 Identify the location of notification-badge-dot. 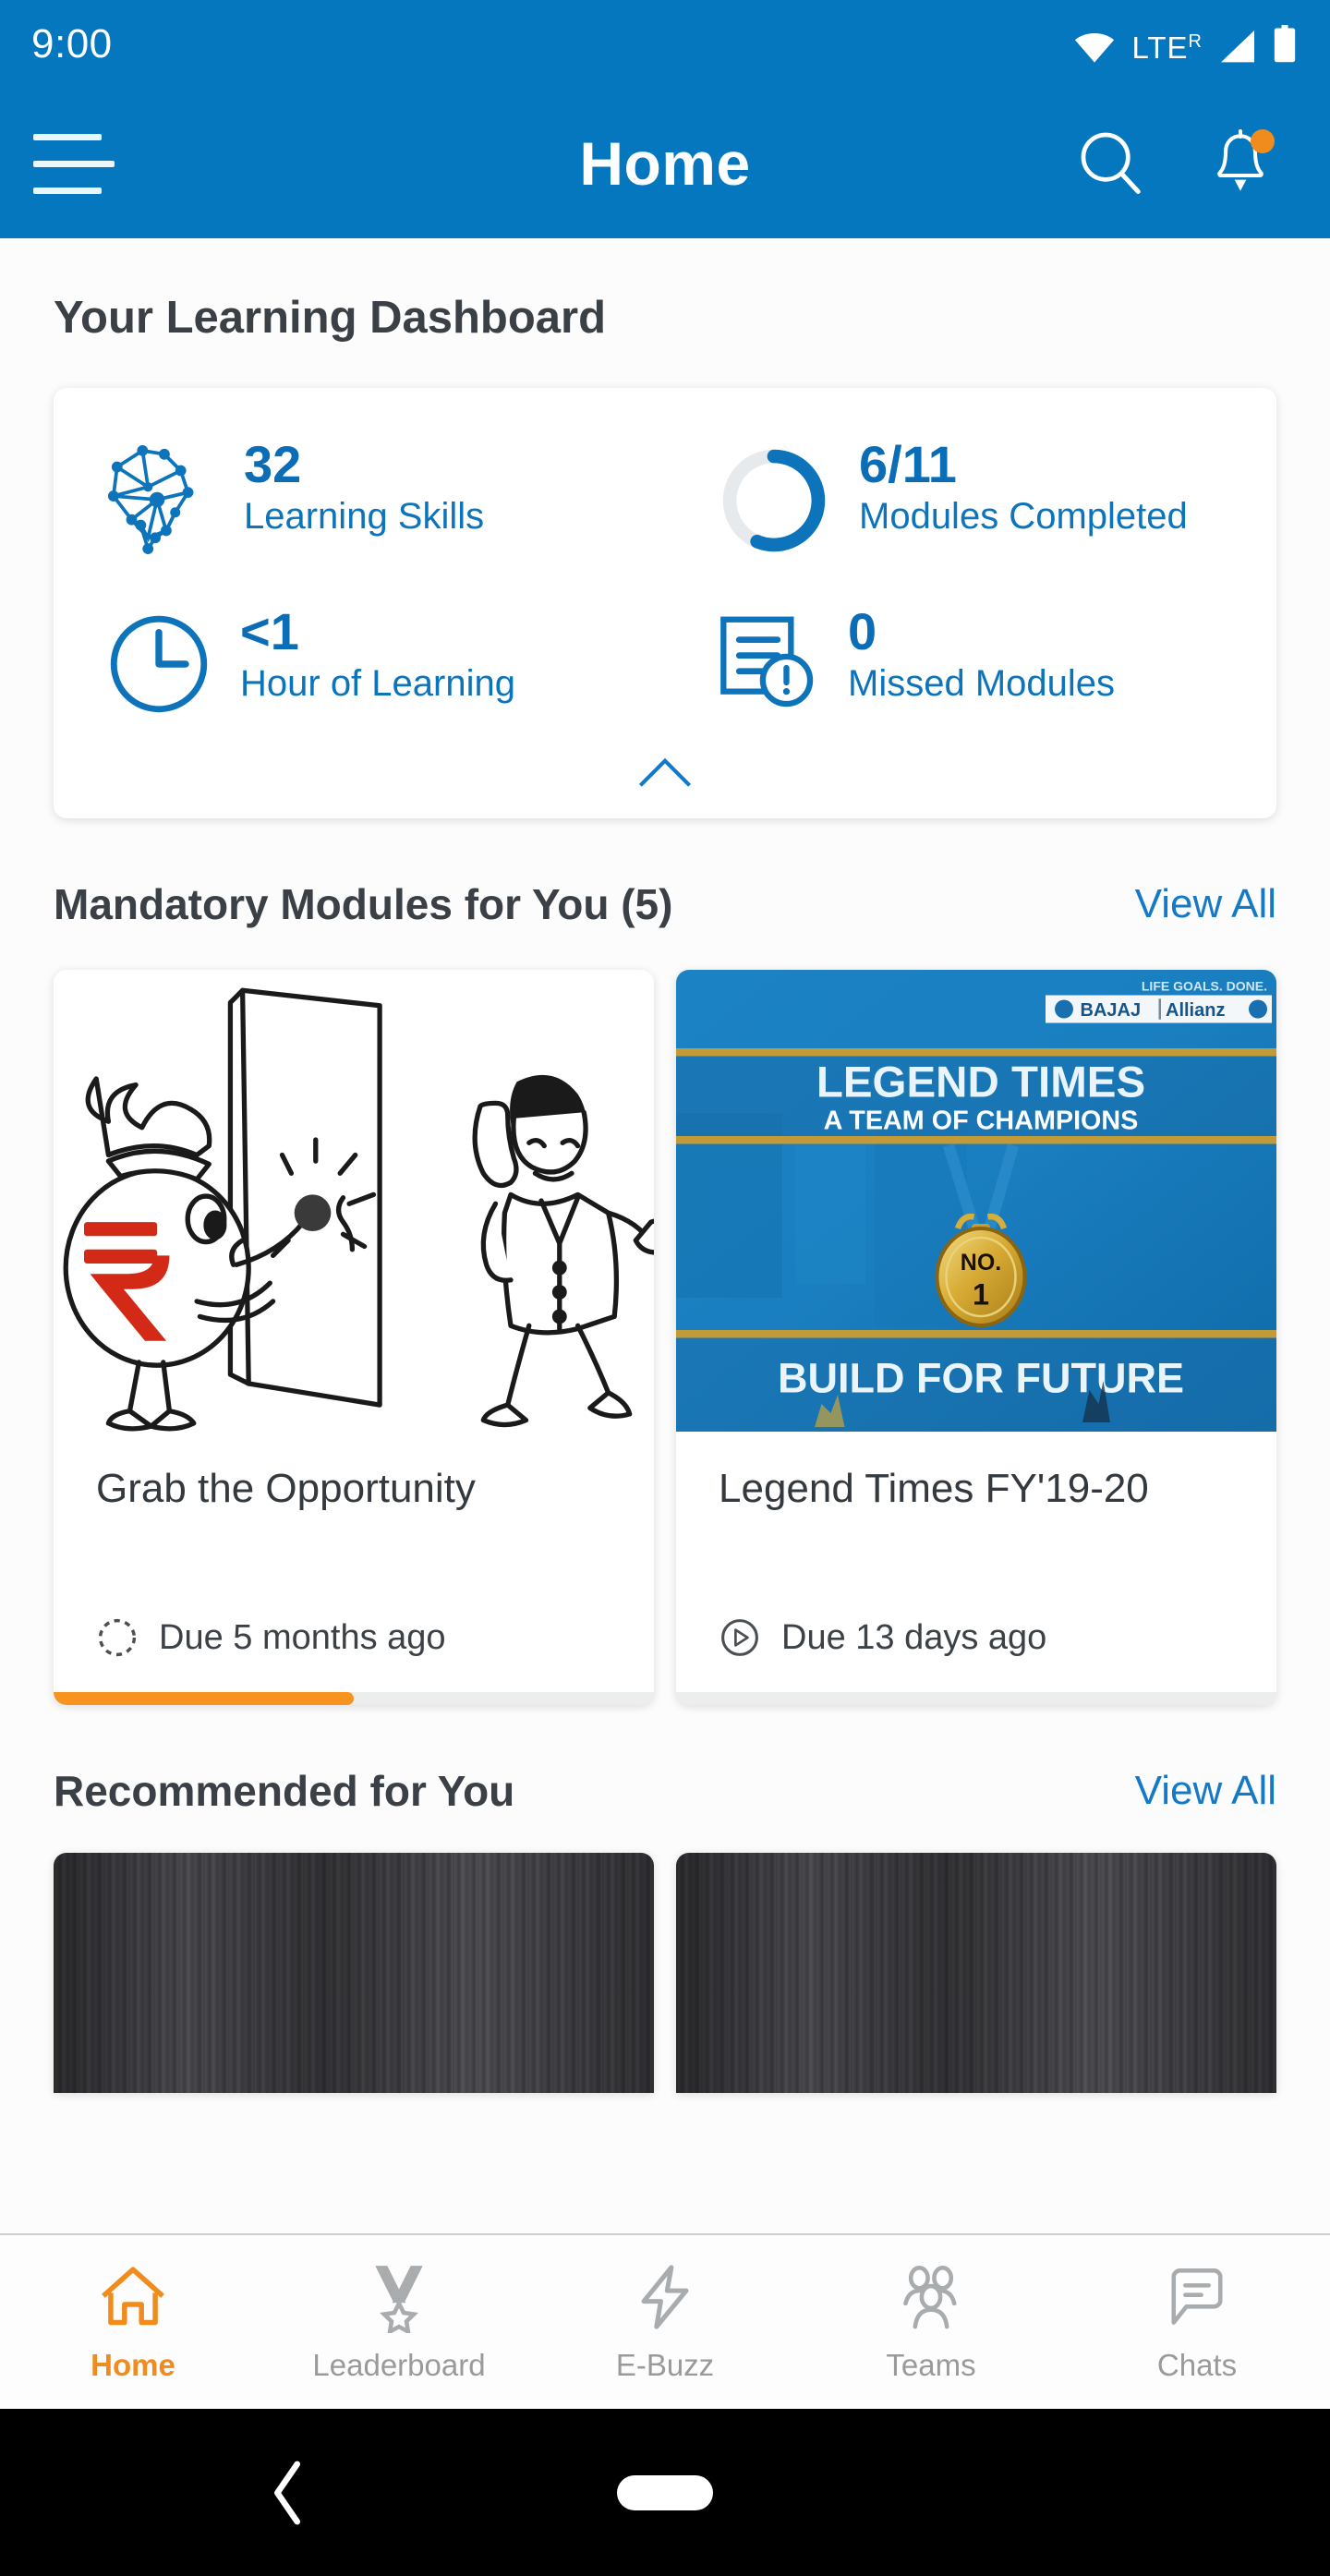
(1263, 141).